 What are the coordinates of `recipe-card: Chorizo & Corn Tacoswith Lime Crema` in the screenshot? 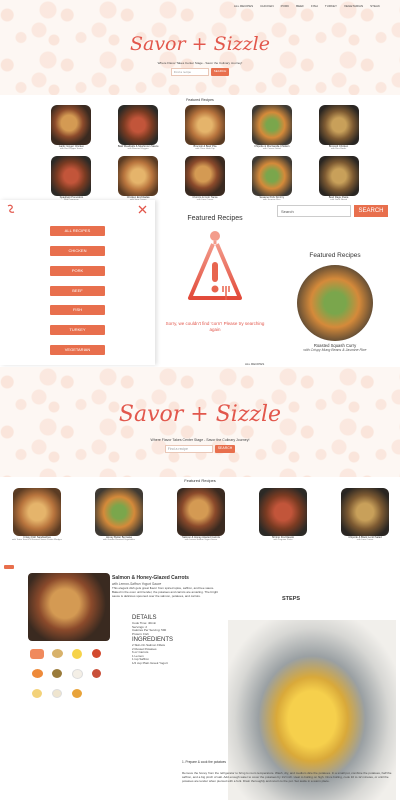 It's located at (205, 178).